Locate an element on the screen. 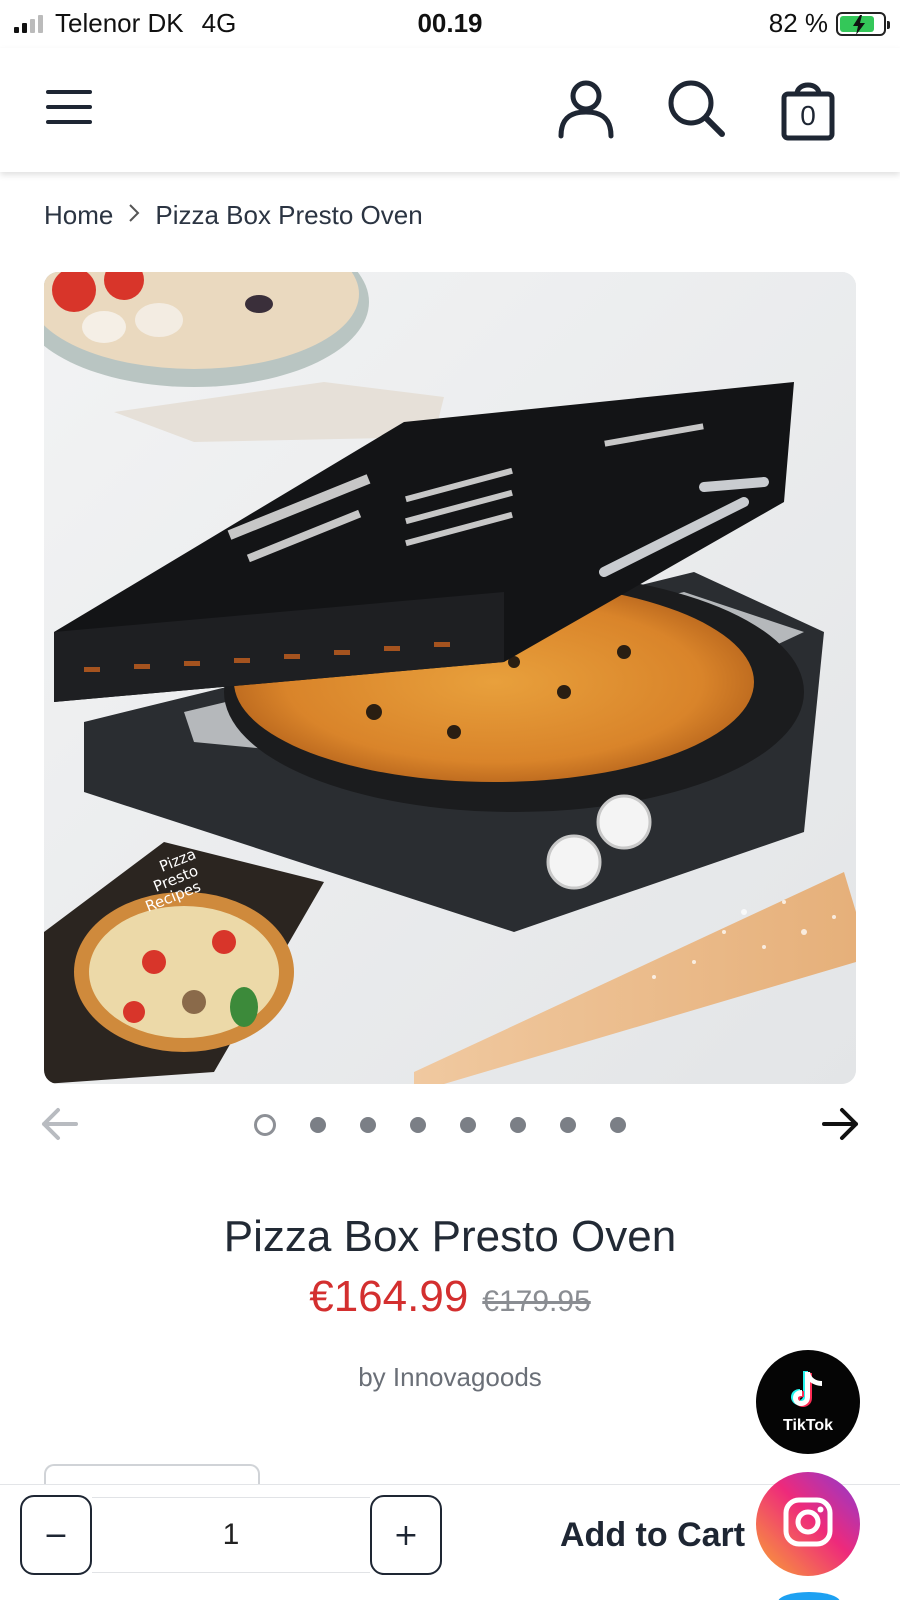 This screenshot has width=900, height=1600. compare-at-price: €179.95 is located at coordinates (536, 1301).